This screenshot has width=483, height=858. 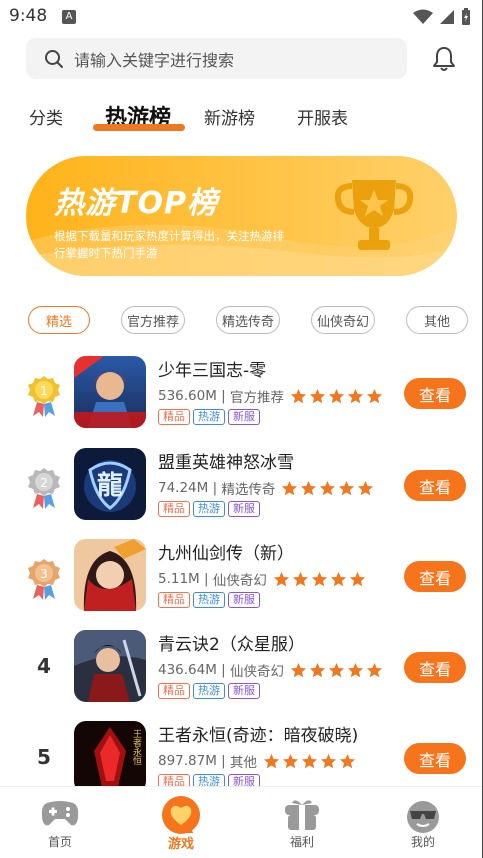 I want to click on tag-new-server: 新服, so click(x=244, y=509).